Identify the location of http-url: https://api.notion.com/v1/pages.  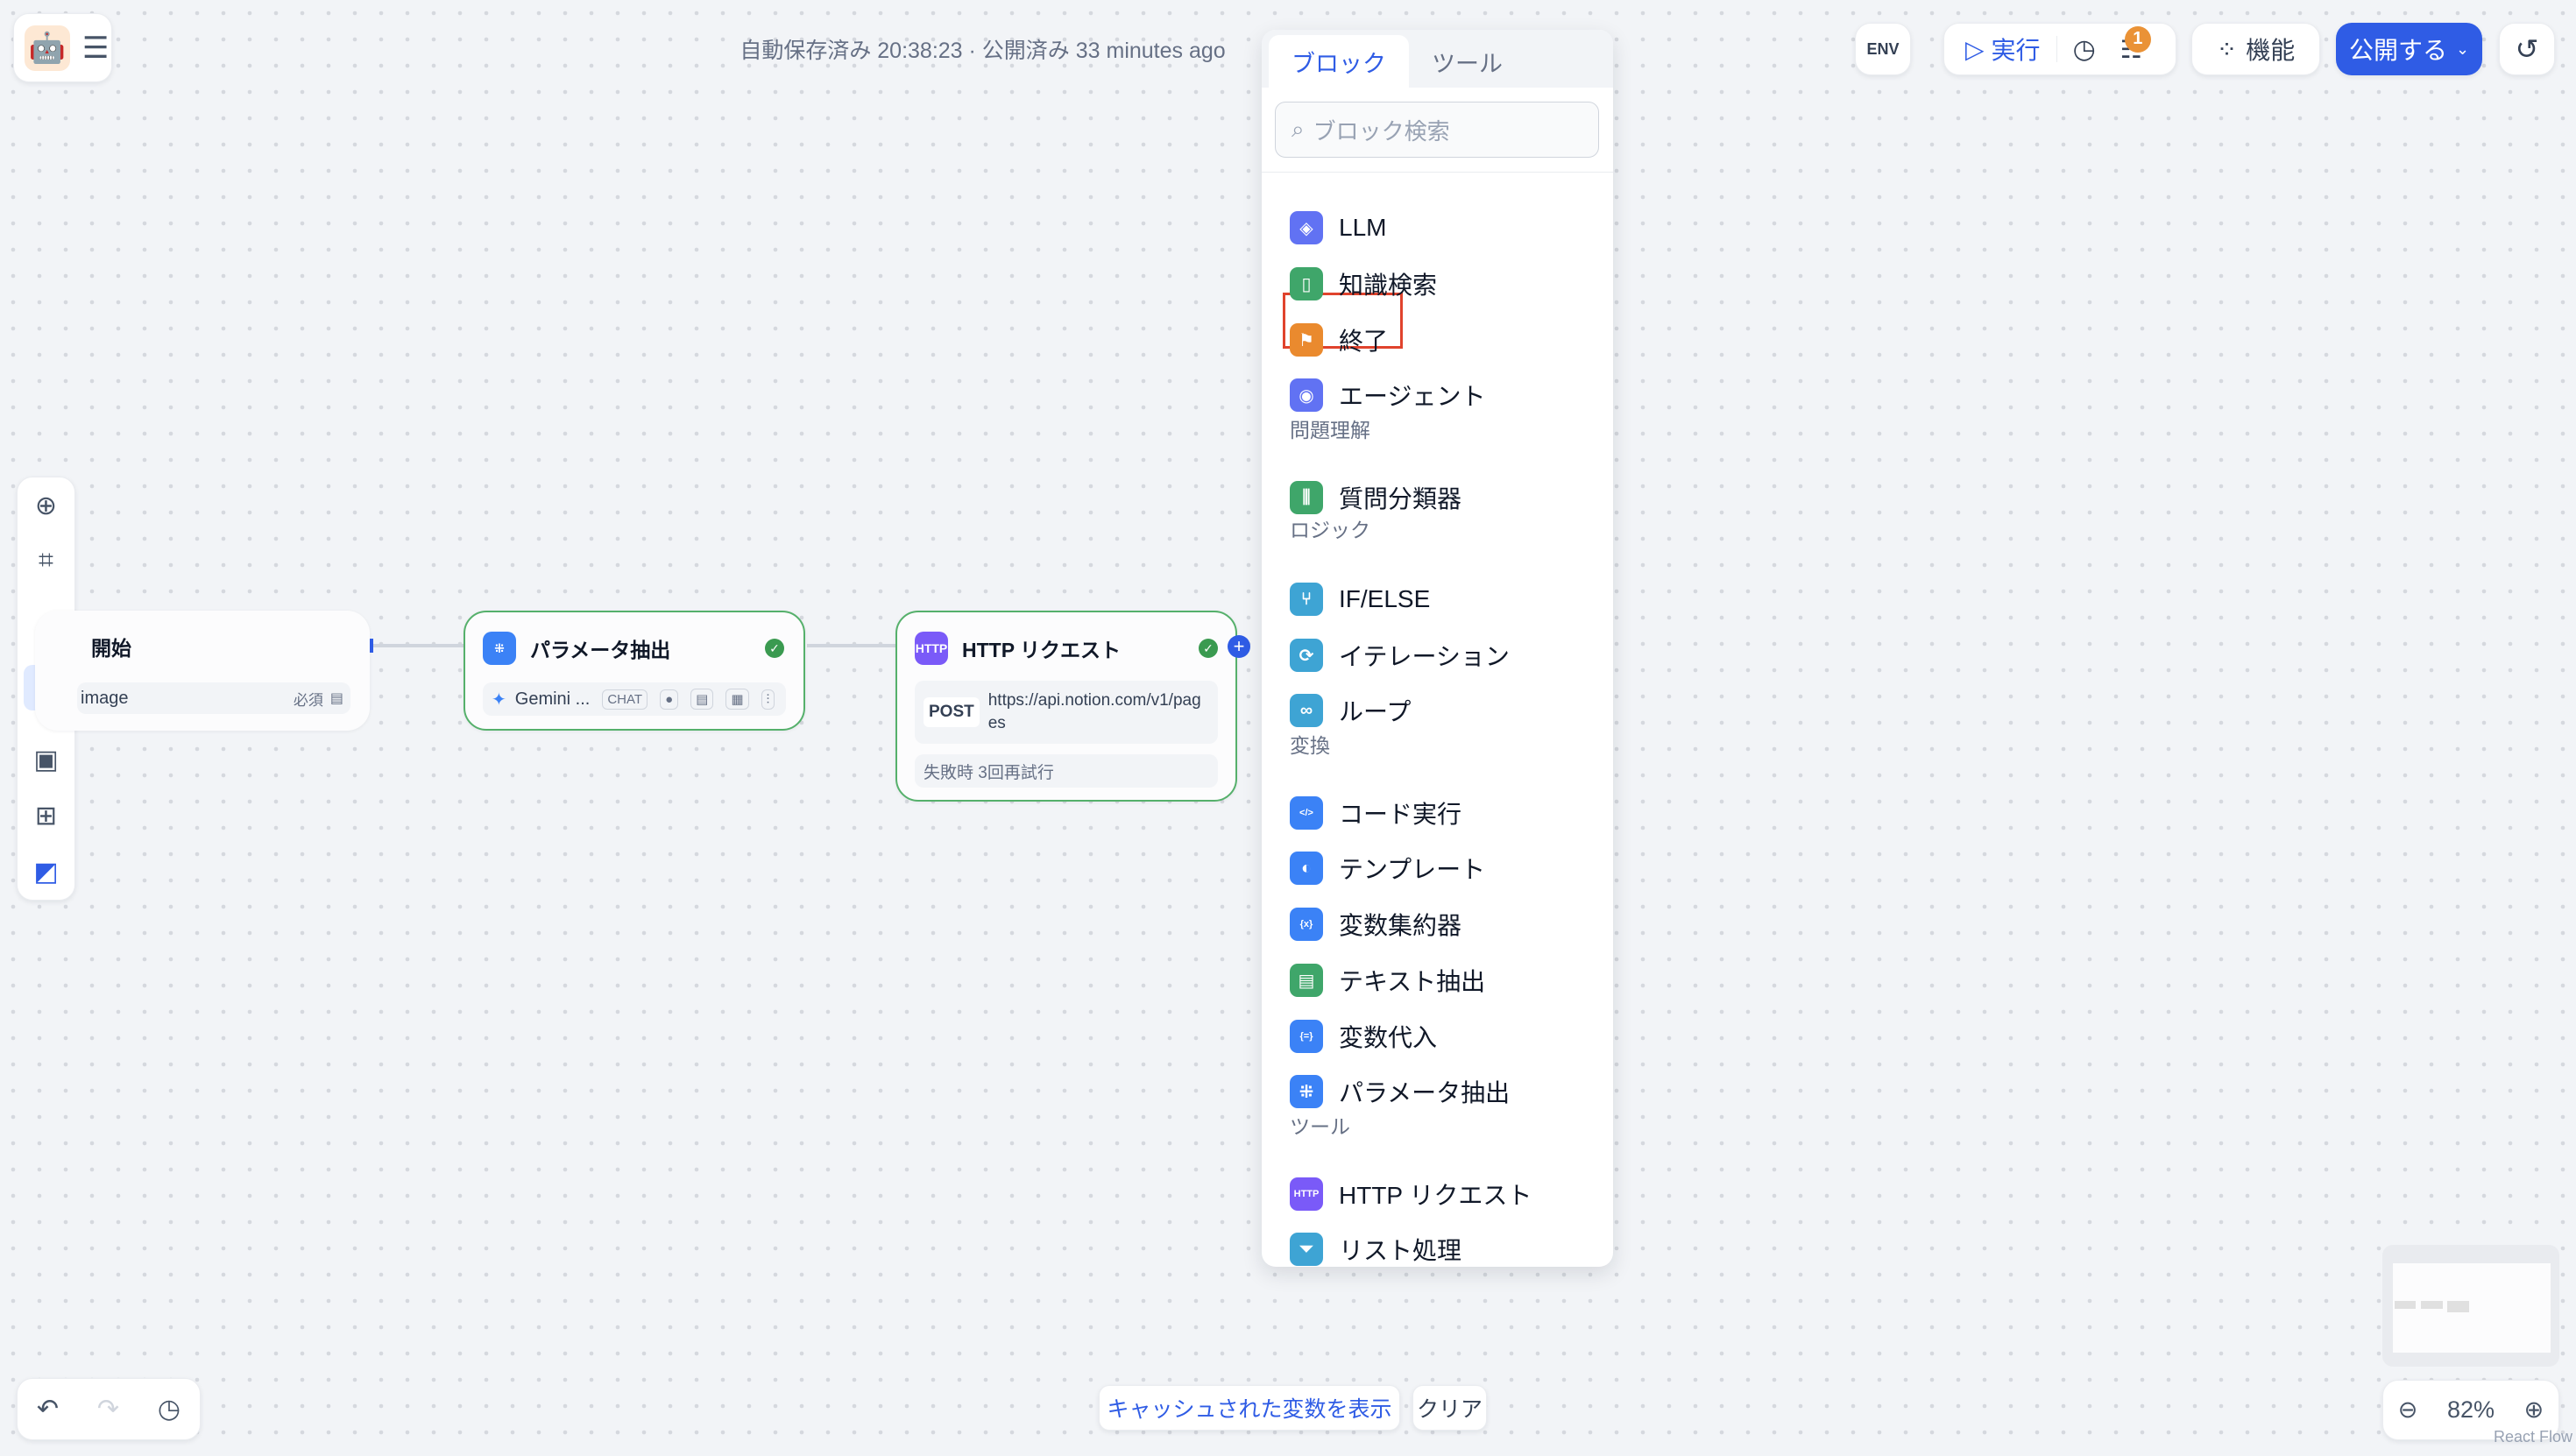
(1094, 711).